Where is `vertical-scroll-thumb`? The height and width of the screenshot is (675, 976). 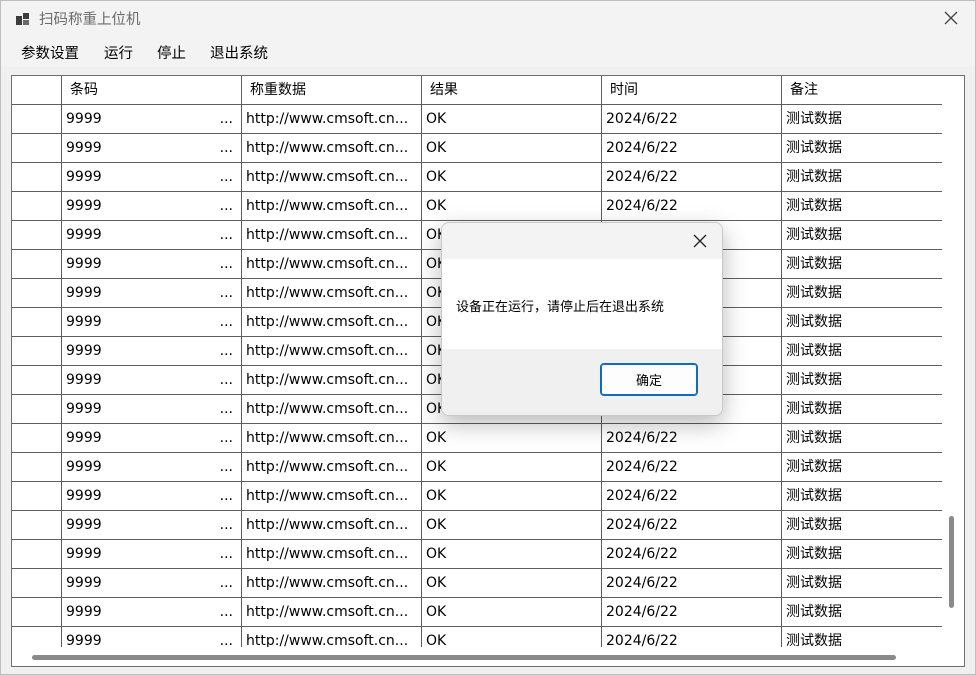 vertical-scroll-thumb is located at coordinates (951, 562).